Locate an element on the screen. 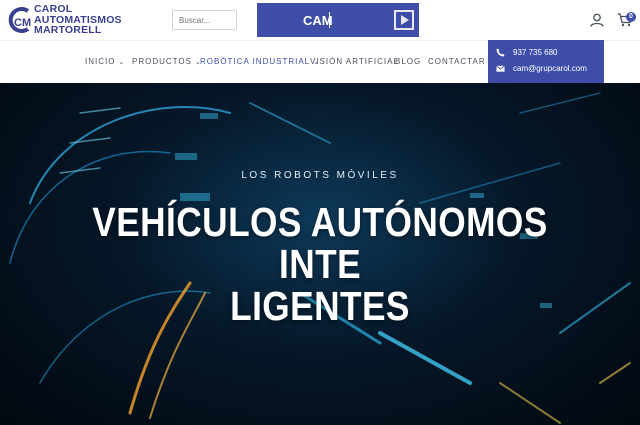  search-input is located at coordinates (204, 20).